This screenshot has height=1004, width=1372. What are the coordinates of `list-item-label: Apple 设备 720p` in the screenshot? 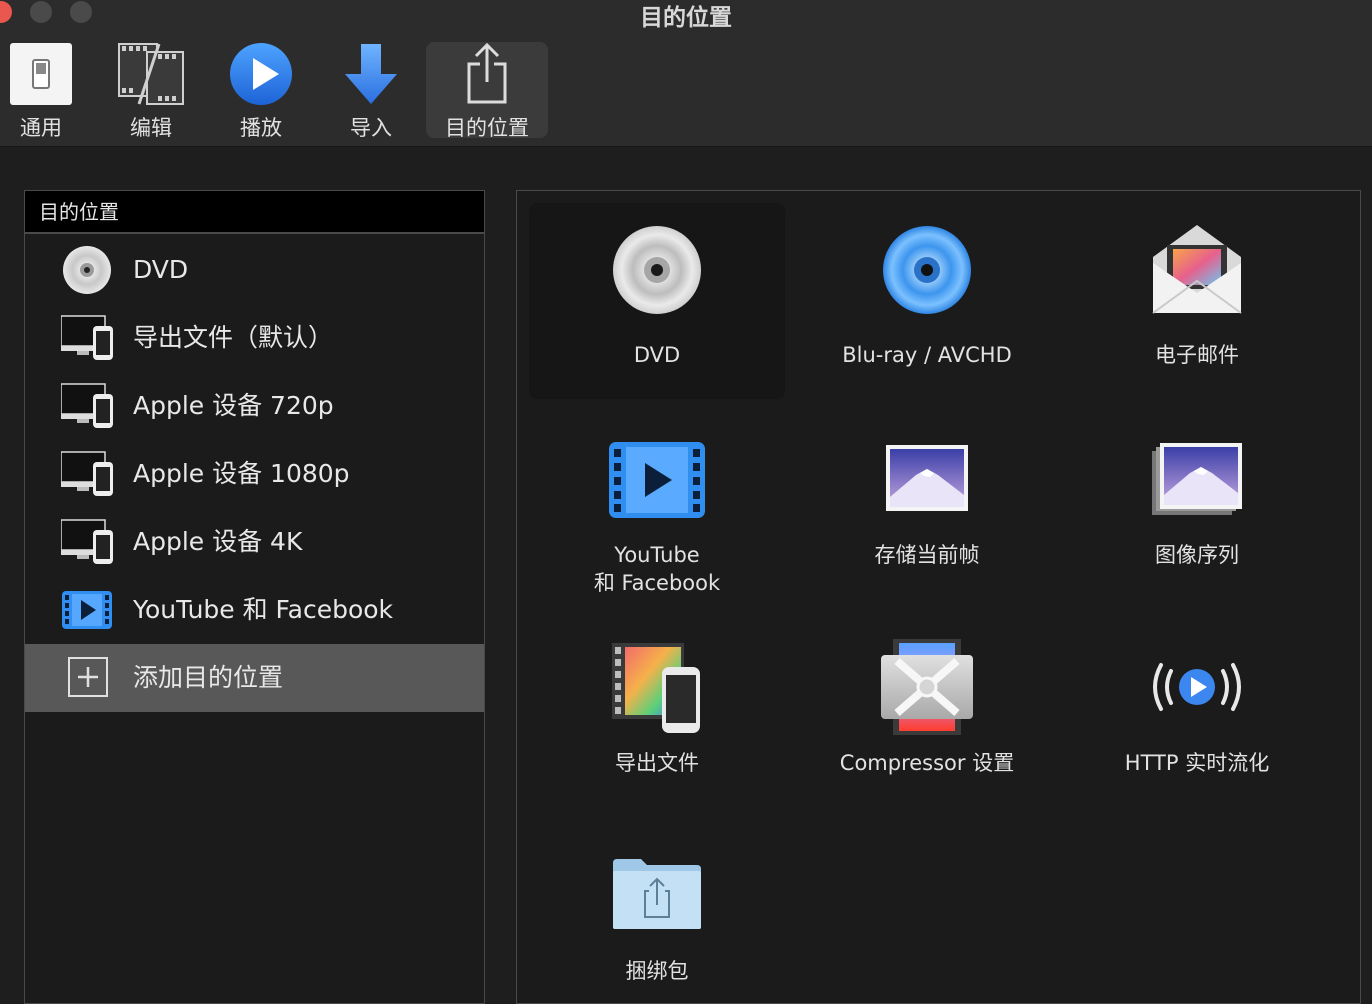 It's located at (233, 405).